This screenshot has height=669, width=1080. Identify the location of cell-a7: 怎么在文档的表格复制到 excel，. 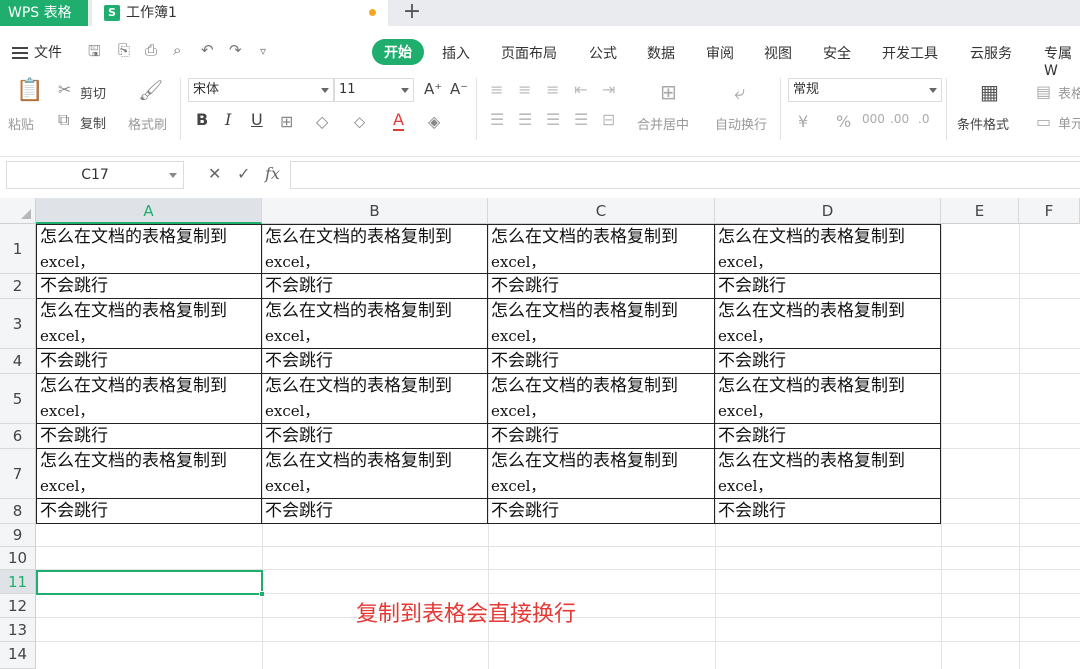
(149, 474).